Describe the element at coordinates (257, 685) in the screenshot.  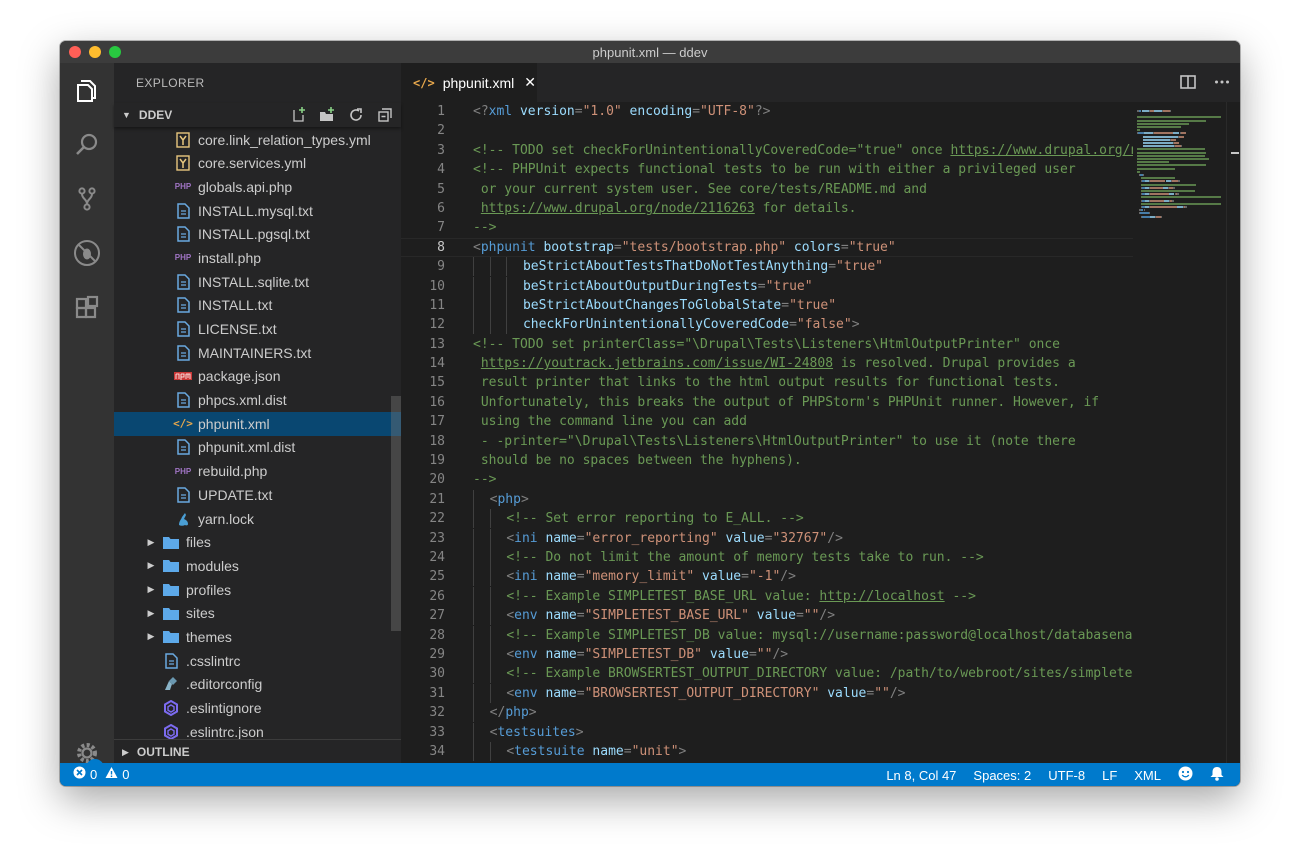
I see `file-item: .editorconfig` at that location.